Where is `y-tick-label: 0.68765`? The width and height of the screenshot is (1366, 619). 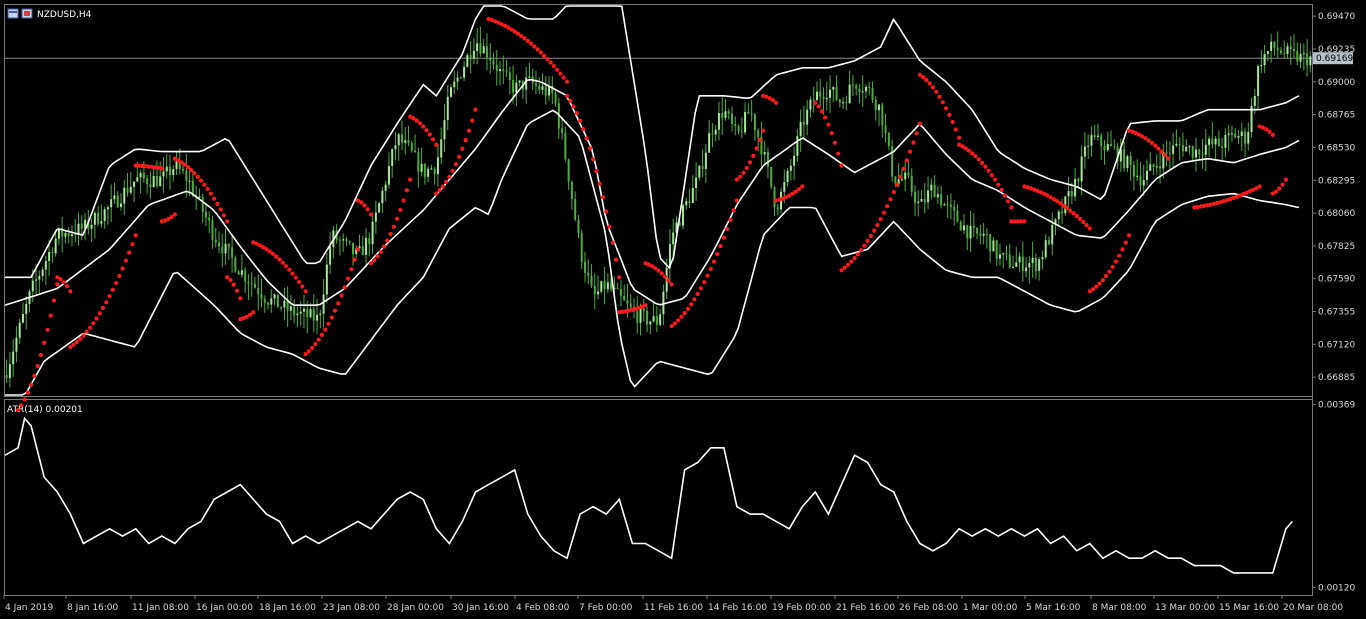
y-tick-label: 0.68765 is located at coordinates (1336, 116).